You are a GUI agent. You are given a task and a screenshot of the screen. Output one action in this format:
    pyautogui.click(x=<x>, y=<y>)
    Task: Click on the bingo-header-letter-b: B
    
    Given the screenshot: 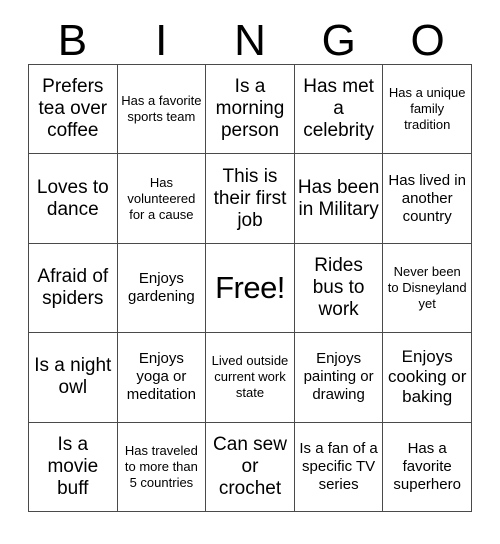 What is the action you would take?
    pyautogui.click(x=72, y=40)
    